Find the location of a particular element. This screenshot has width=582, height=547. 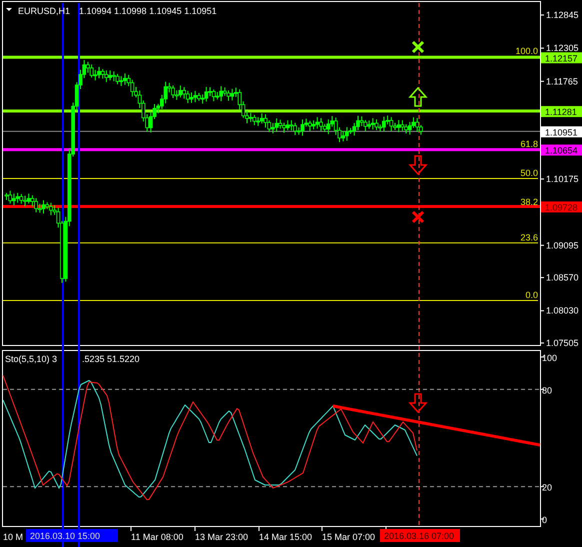

fib-level-label: 38.2 is located at coordinates (529, 201).